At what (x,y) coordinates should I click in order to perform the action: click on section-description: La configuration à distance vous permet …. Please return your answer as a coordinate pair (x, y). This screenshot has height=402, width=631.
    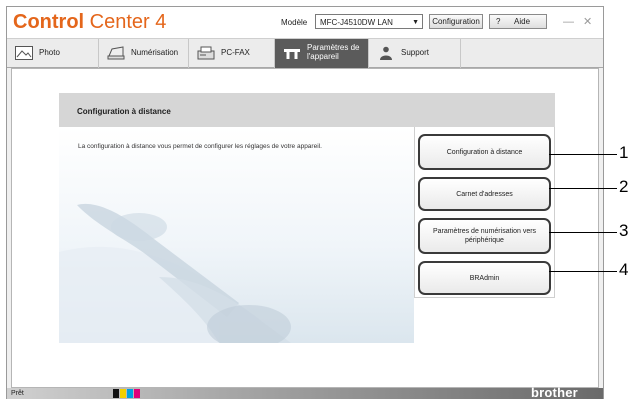
    Looking at the image, I should click on (200, 146).